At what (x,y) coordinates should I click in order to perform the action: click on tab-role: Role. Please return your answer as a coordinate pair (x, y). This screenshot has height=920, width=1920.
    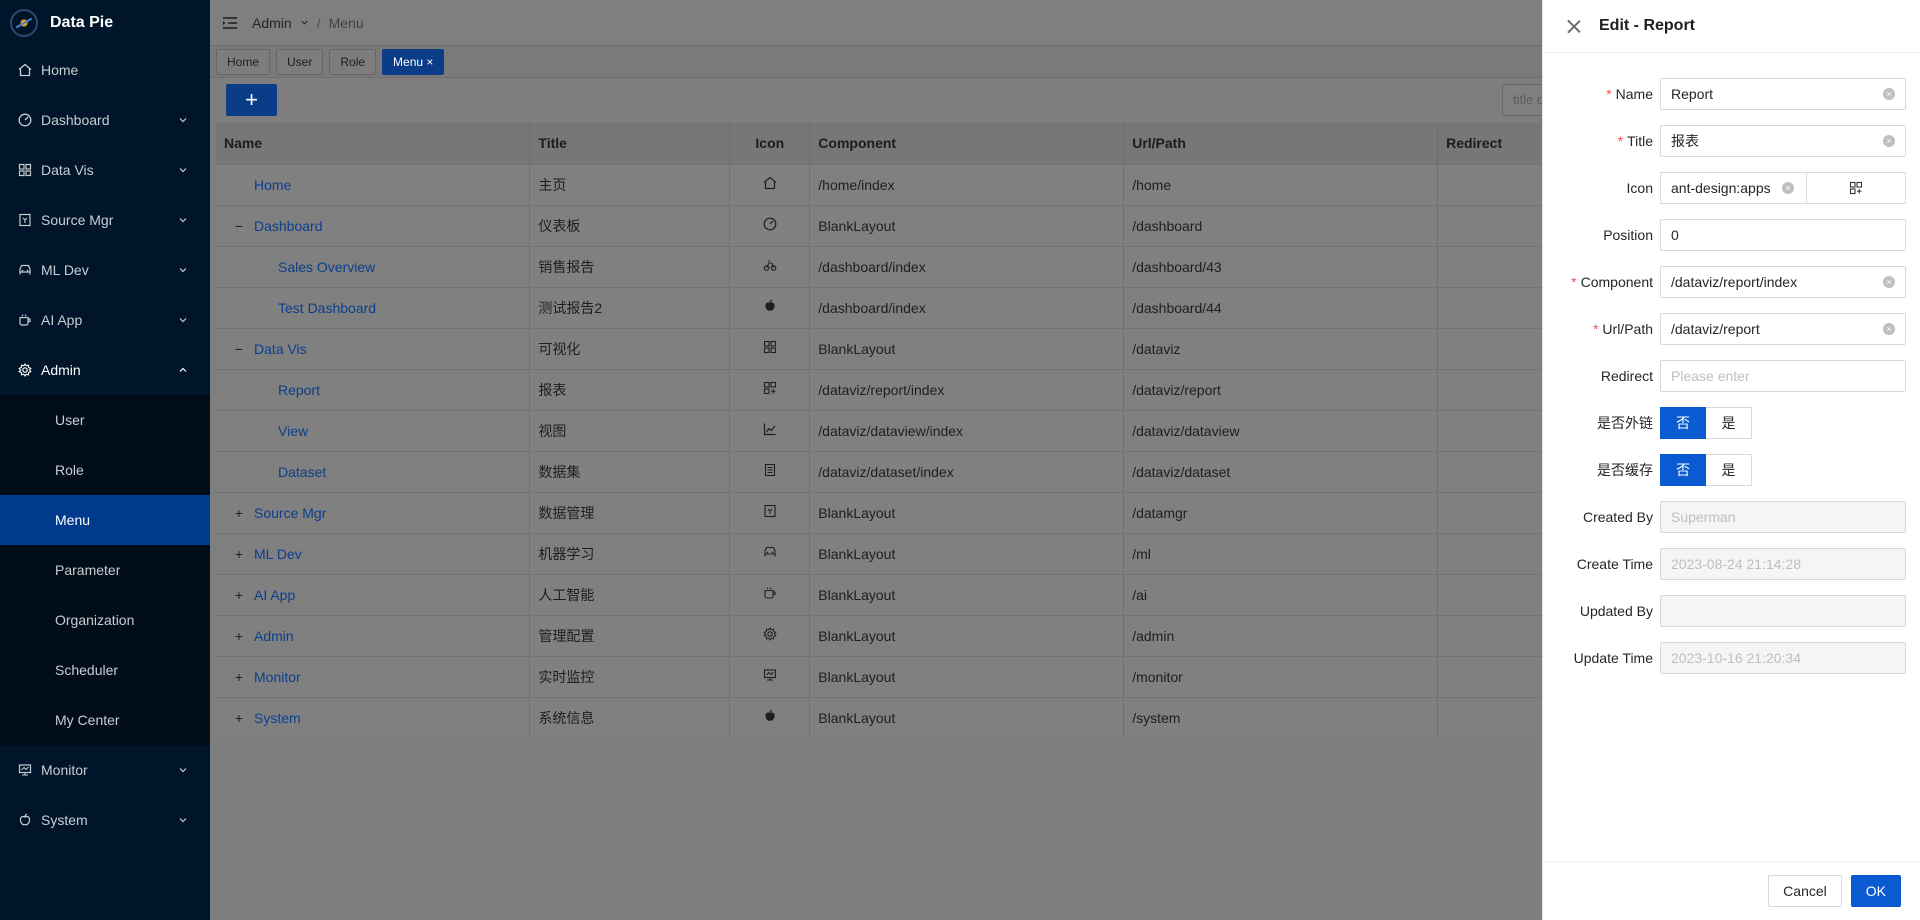
    Looking at the image, I should click on (353, 61).